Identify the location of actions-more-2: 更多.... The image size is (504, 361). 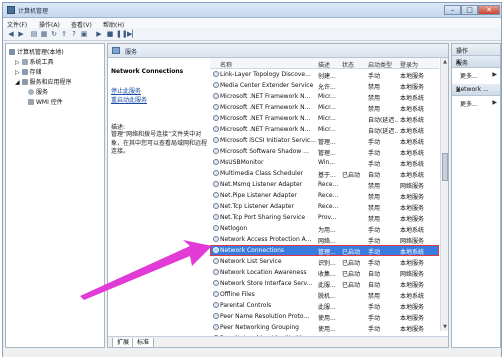
(469, 103).